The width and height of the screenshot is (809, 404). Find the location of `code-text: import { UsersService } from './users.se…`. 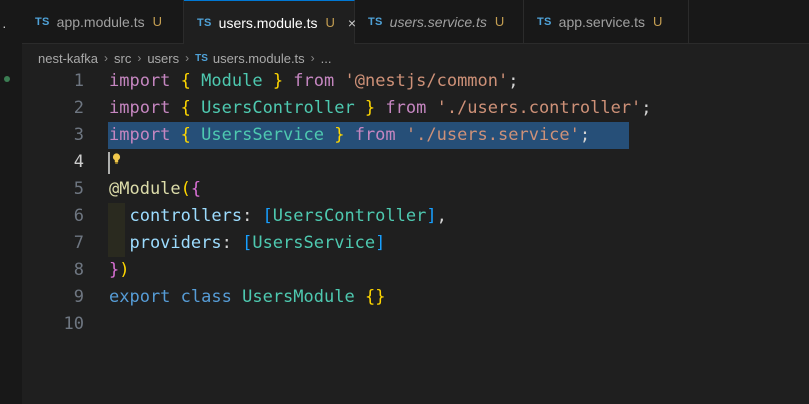

code-text: import { UsersService } from './users.se… is located at coordinates (350, 135).